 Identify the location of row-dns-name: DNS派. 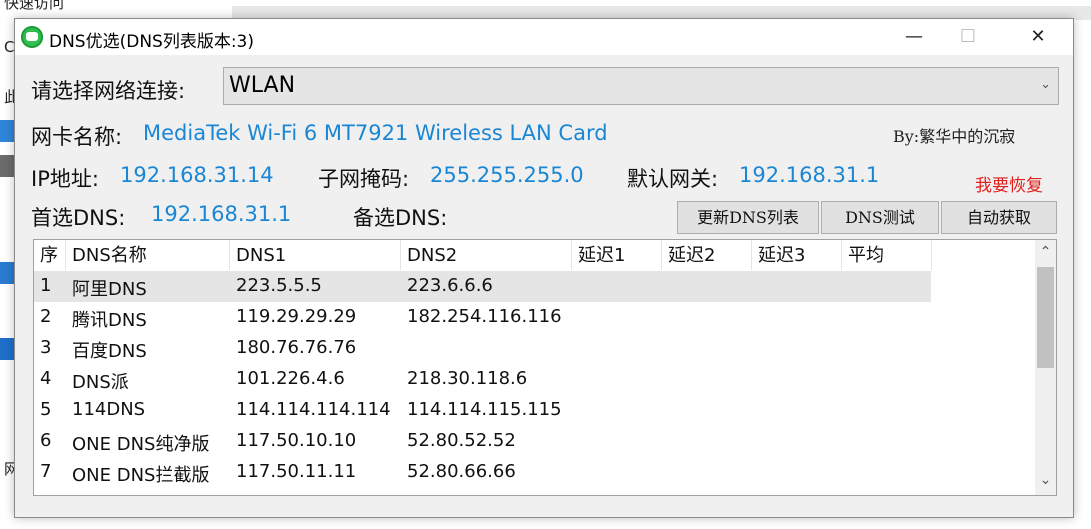
(97, 381).